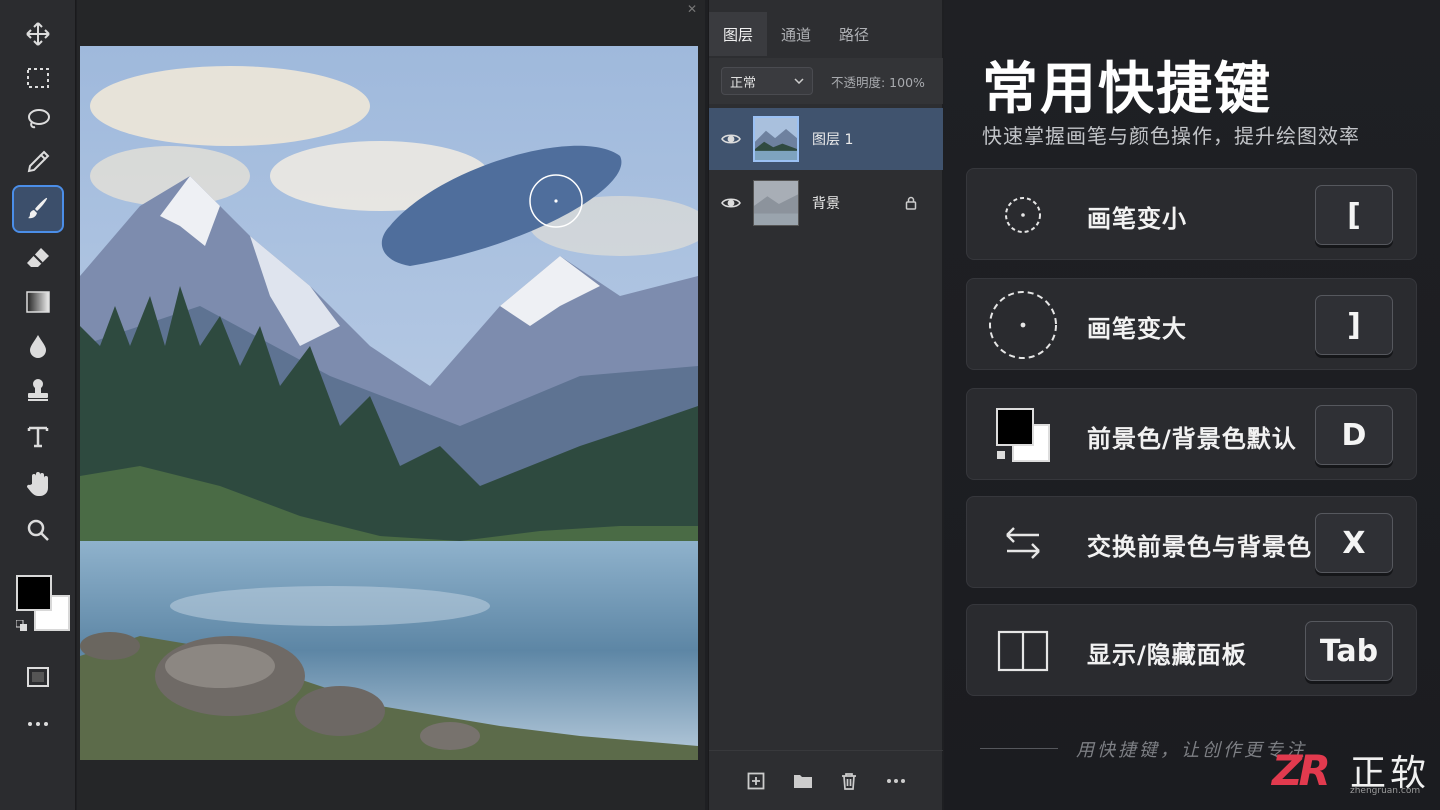 The height and width of the screenshot is (810, 1440). Describe the element at coordinates (692, 9) in the screenshot. I see `close-icon: ✕` at that location.